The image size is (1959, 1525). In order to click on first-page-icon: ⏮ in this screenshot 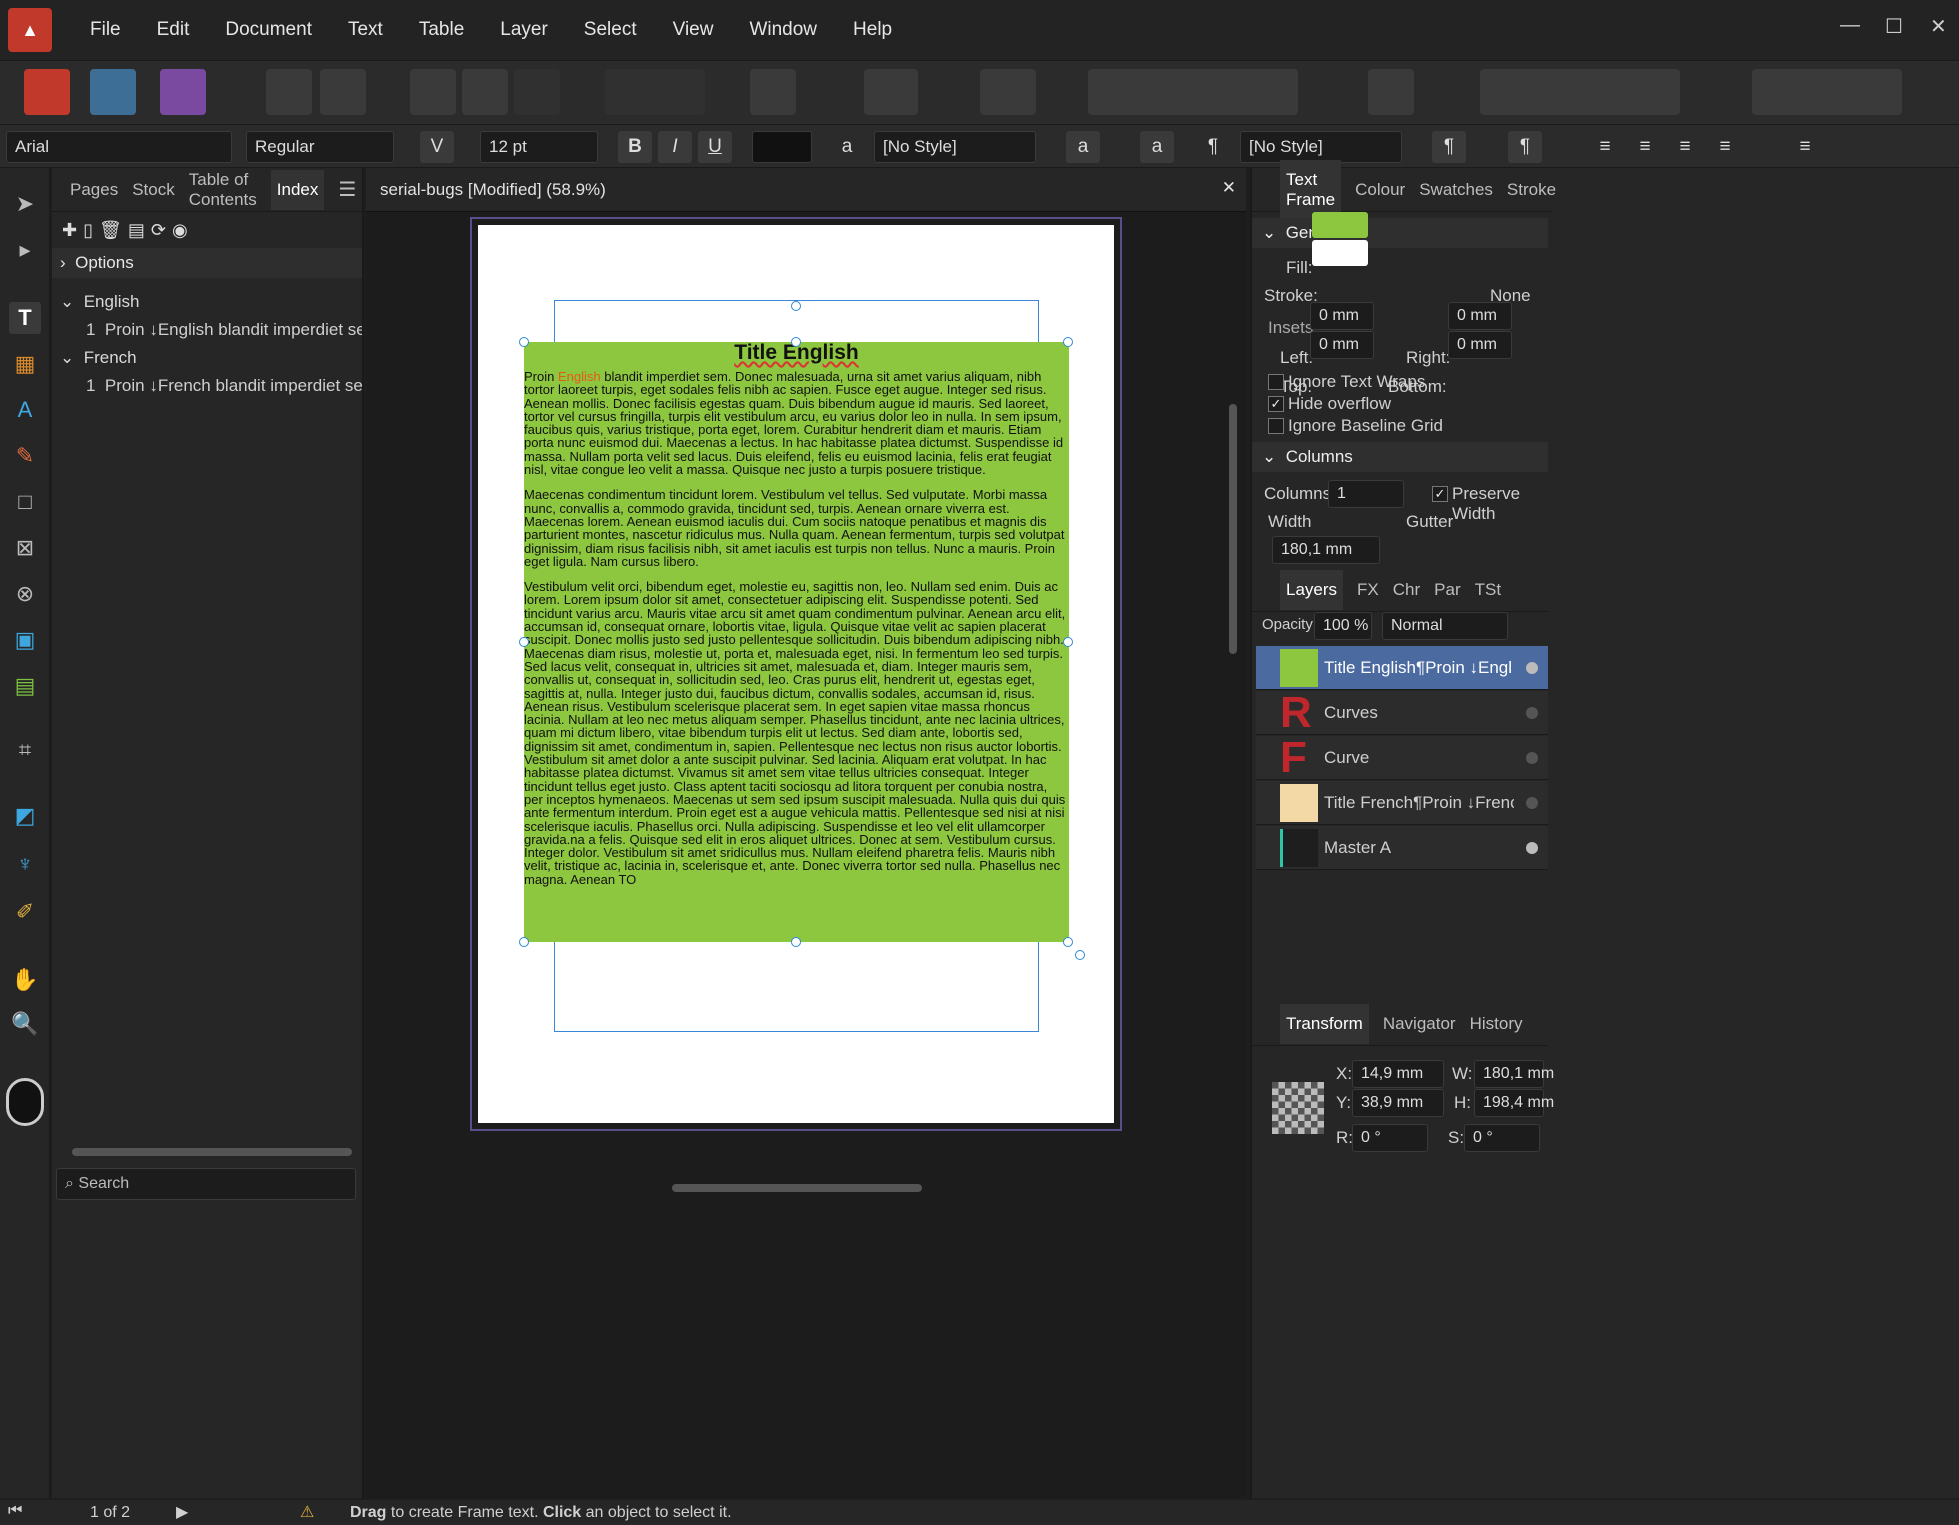, I will do `click(15, 1511)`.